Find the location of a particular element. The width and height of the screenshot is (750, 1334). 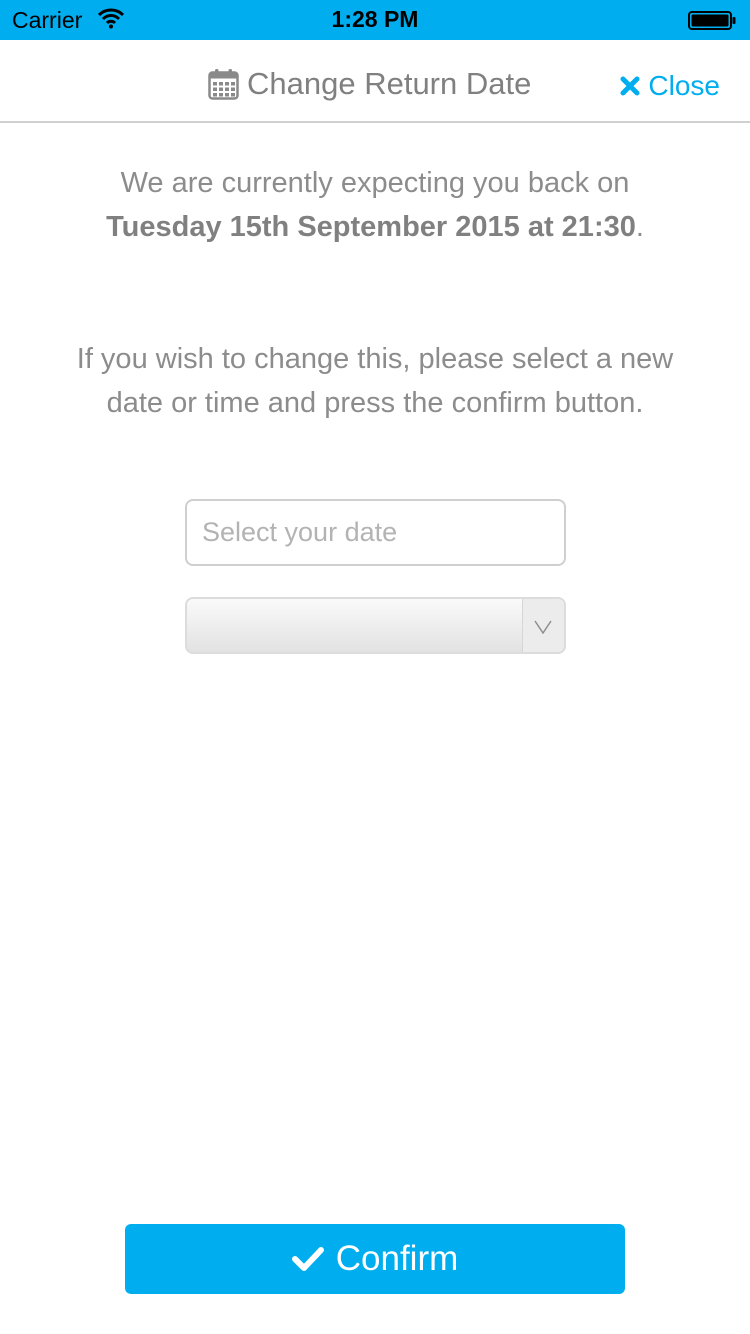

close-icon is located at coordinates (630, 86).